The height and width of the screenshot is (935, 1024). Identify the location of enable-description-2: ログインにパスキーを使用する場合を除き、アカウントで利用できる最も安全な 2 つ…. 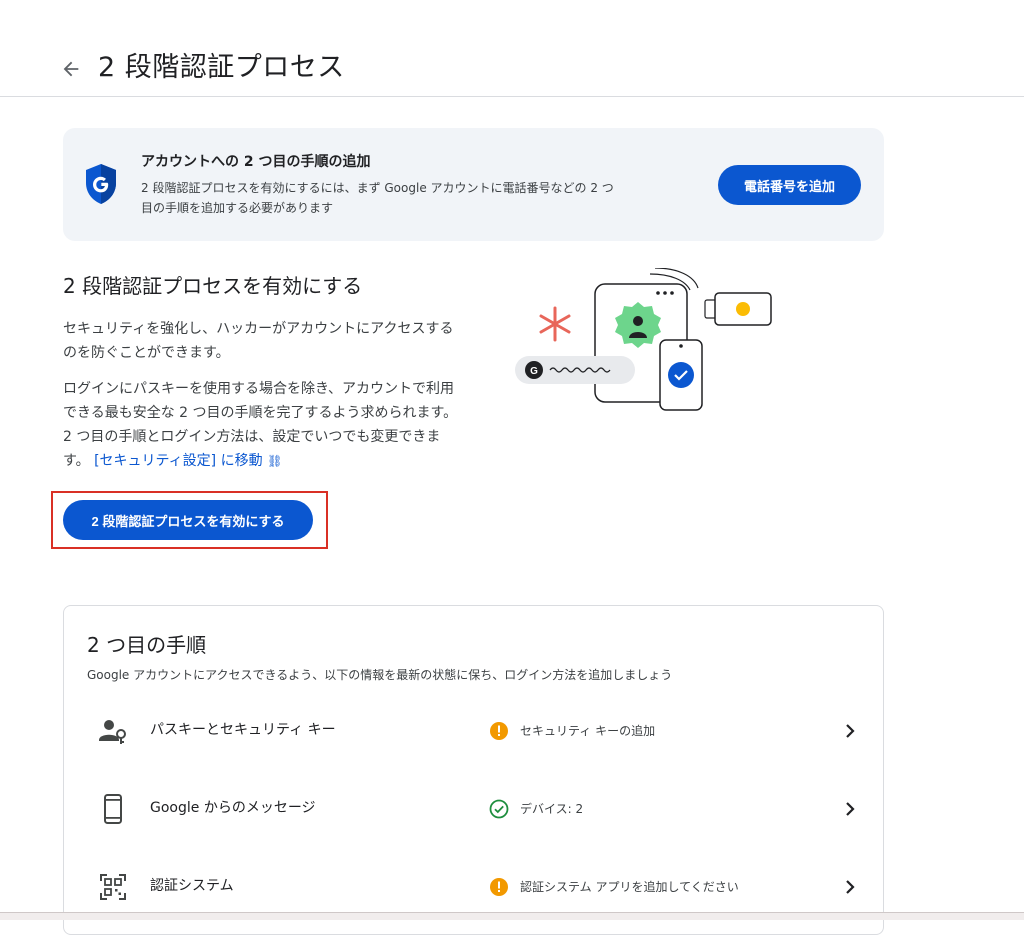
(263, 425).